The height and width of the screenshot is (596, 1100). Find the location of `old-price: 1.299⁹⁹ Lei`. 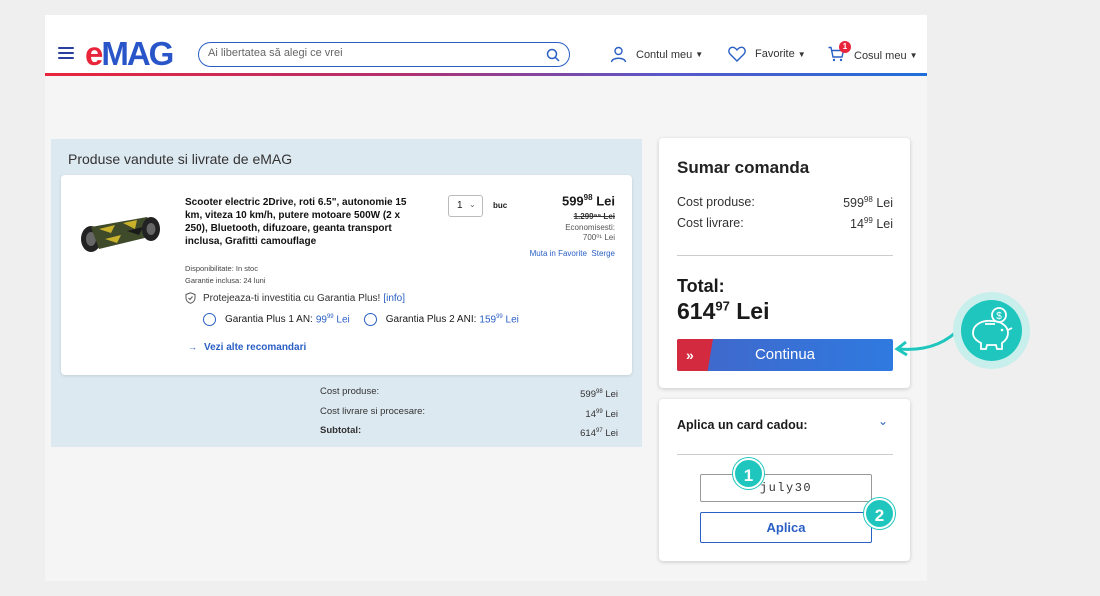

old-price: 1.299⁹⁹ Lei is located at coordinates (594, 216).